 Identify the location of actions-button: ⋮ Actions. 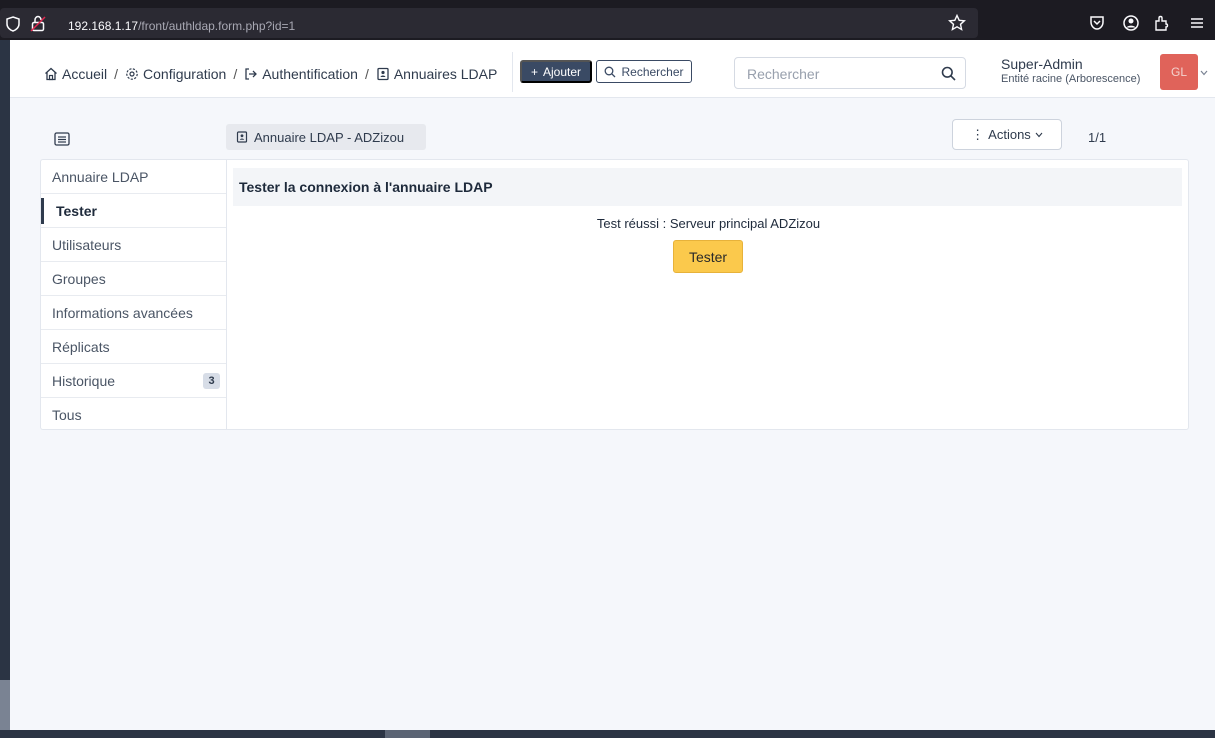
(1007, 134).